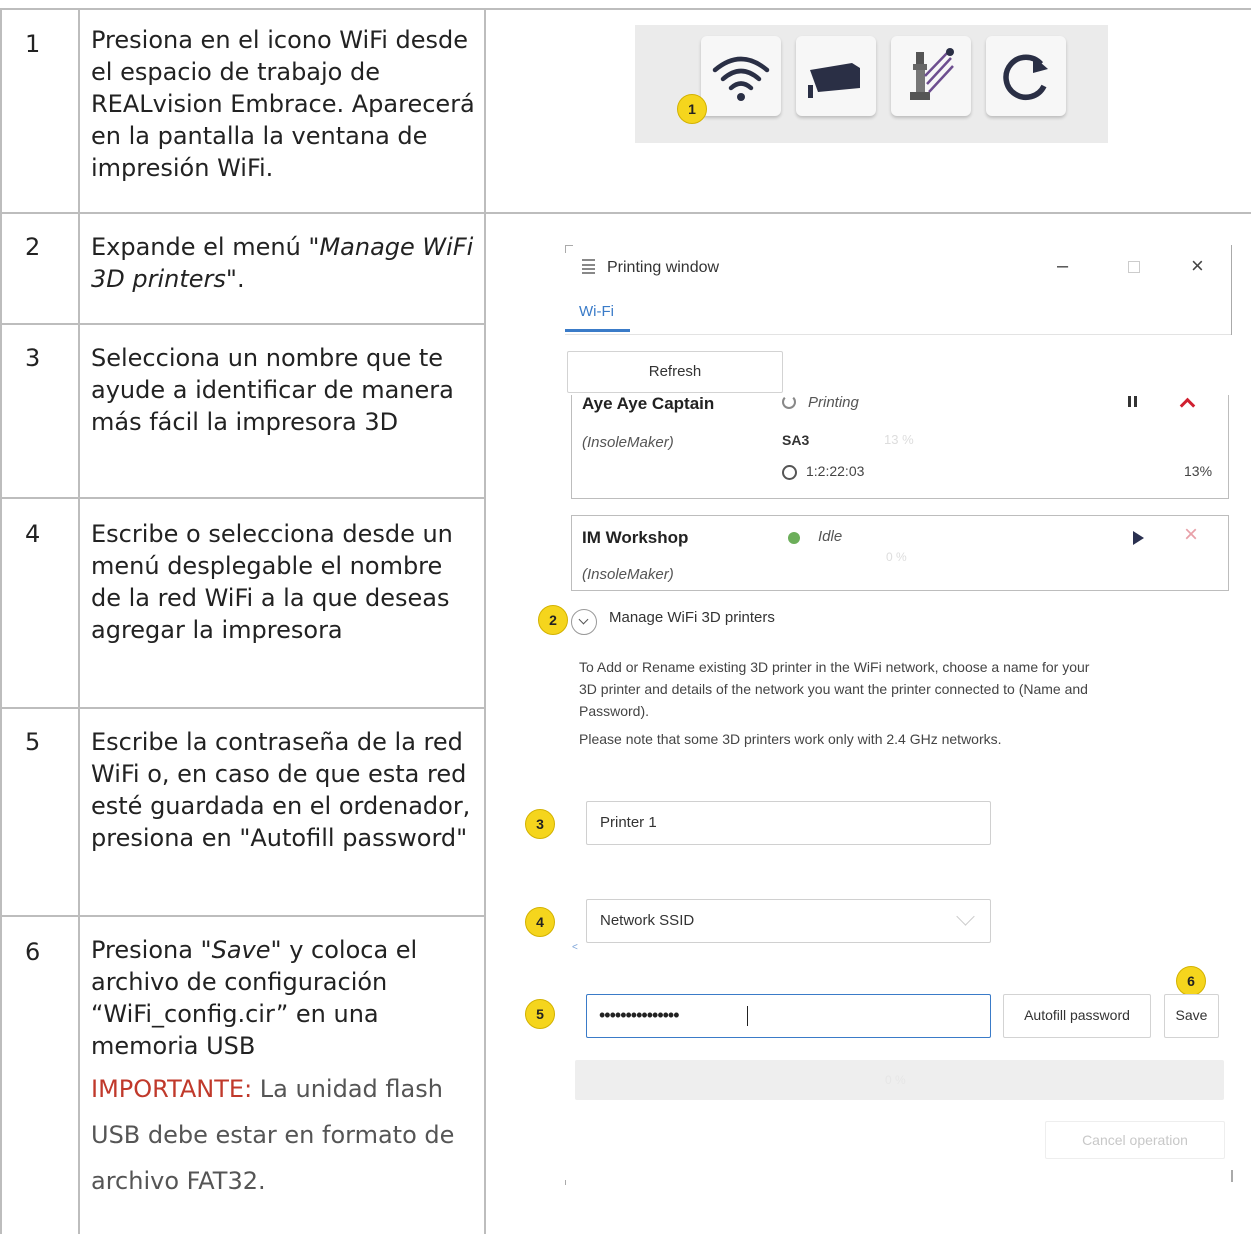 The image size is (1251, 1234). What do you see at coordinates (596, 311) in the screenshot?
I see `tab-wifi: Wi-Fi` at bounding box center [596, 311].